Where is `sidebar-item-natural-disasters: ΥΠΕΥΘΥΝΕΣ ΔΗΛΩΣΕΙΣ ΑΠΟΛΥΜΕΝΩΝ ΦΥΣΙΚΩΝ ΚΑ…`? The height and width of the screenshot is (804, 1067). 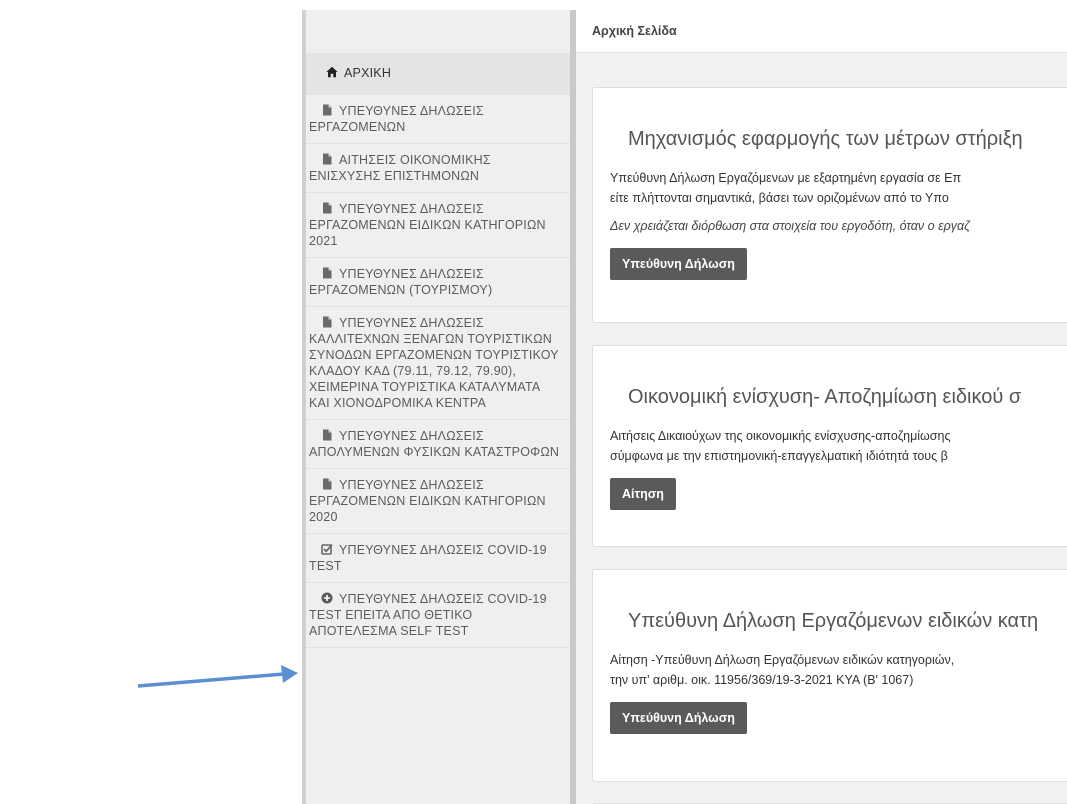 sidebar-item-natural-disasters: ΥΠΕΥΘΥΝΕΣ ΔΗΛΩΣΕΙΣ ΑΠΟΛΥΜΕΝΩΝ ΦΥΣΙΚΩΝ ΚΑ… is located at coordinates (438, 444).